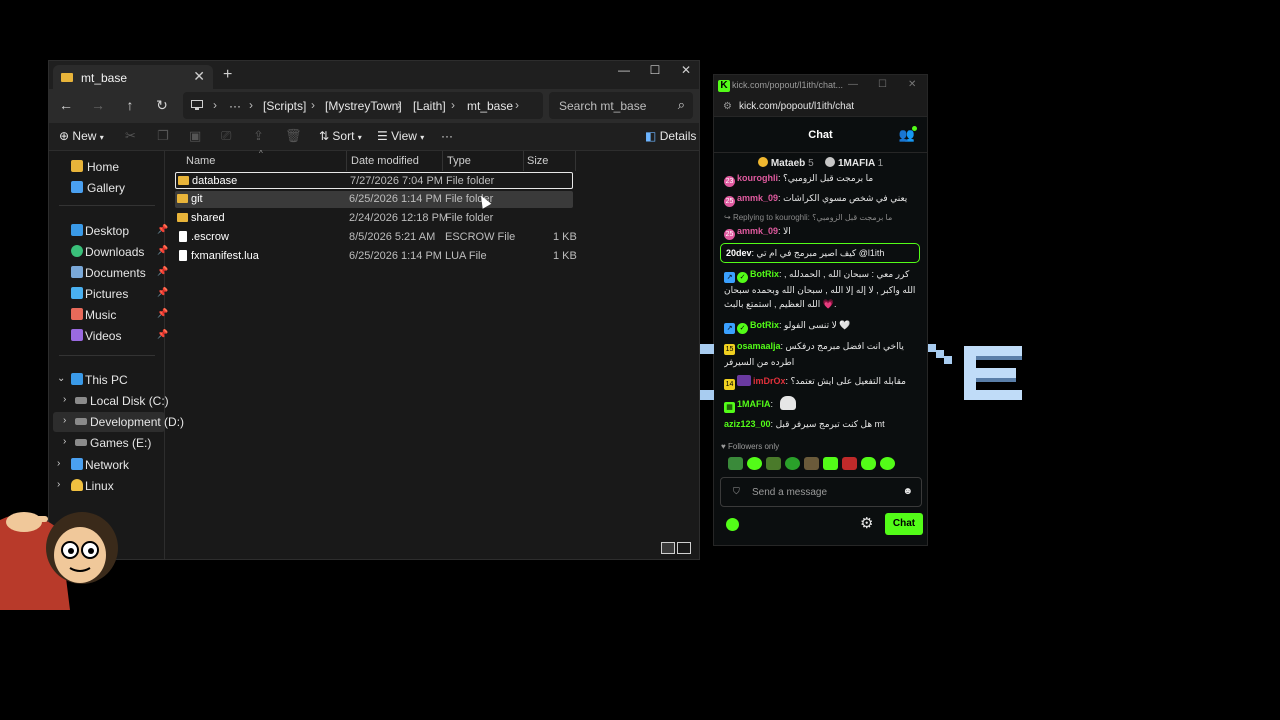 This screenshot has width=1280, height=720. Describe the element at coordinates (110, 252) in the screenshot. I see `sidebar-item-downloads: Downloads 📌` at that location.